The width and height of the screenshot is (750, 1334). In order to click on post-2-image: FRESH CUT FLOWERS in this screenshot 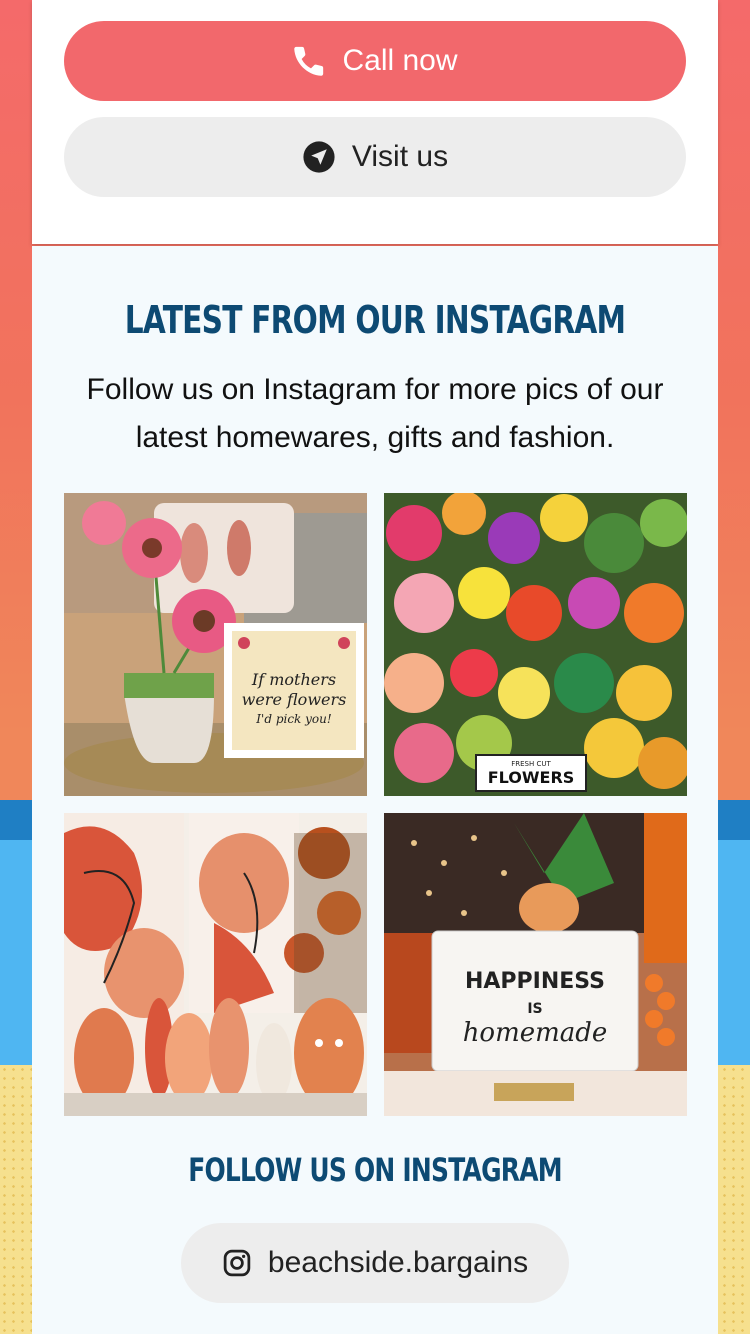, I will do `click(535, 644)`.